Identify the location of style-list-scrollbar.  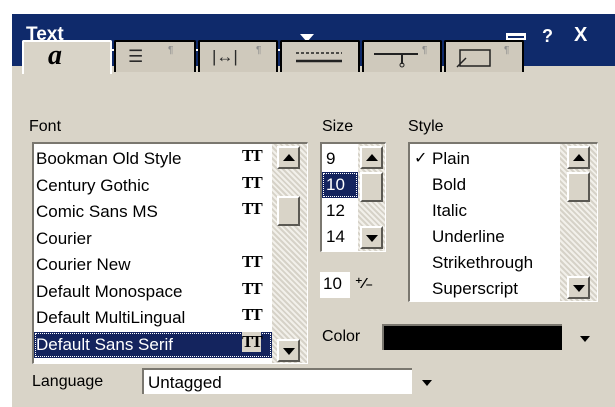
(578, 222).